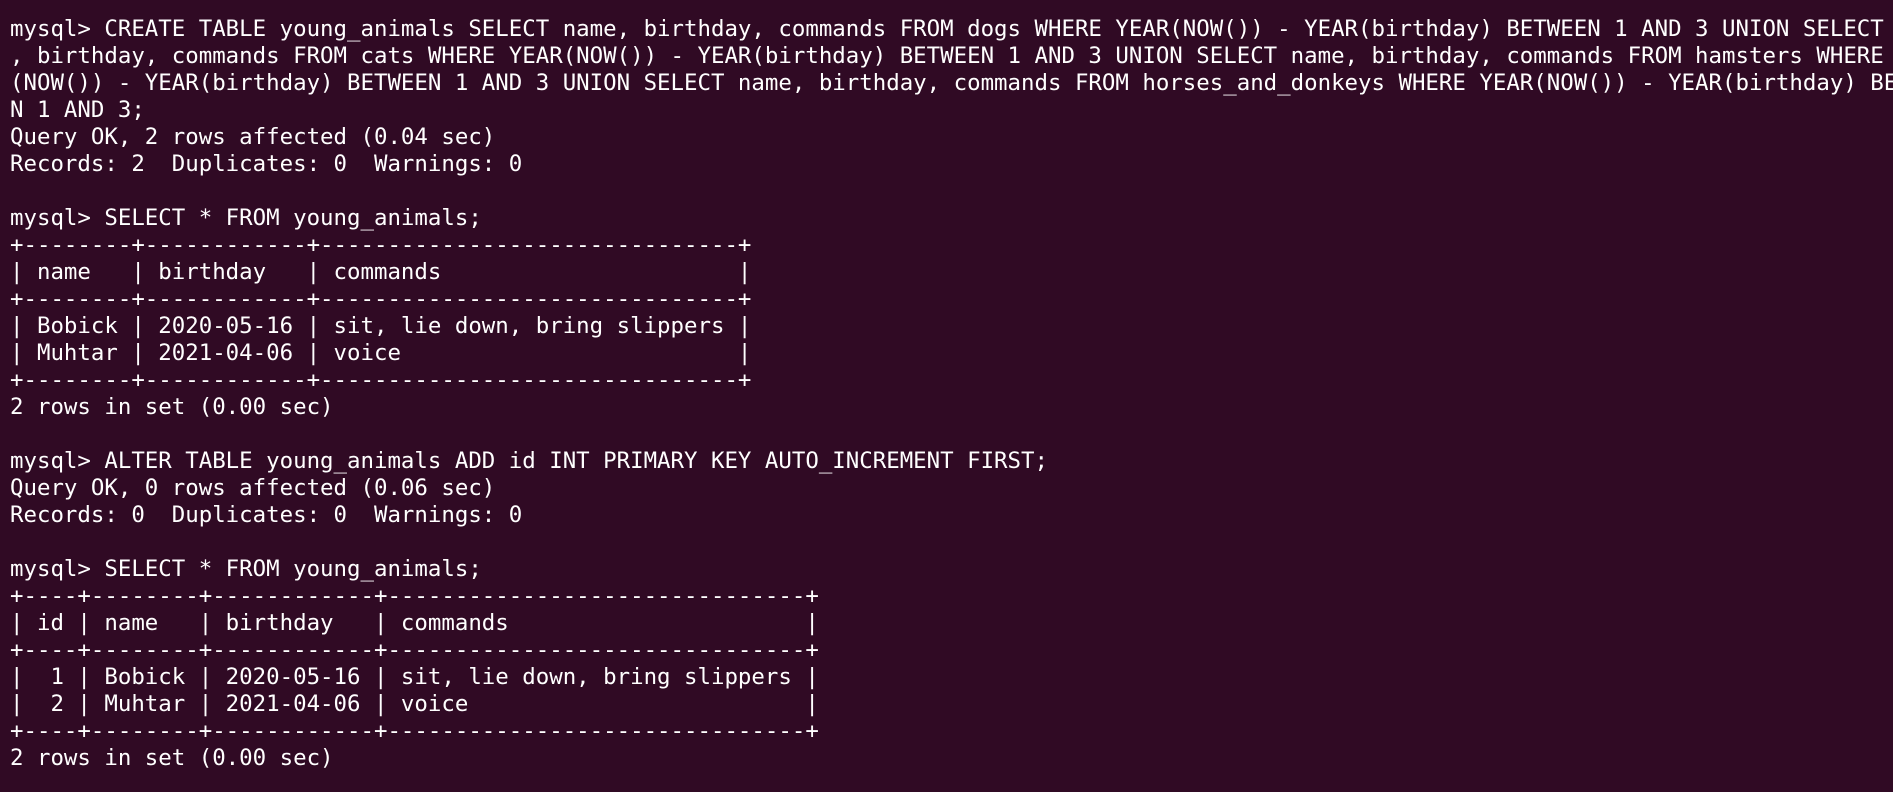 The width and height of the screenshot is (1893, 792). I want to click on command-select-2: mysql> SELECT * FROM young_animals;, so click(246, 569).